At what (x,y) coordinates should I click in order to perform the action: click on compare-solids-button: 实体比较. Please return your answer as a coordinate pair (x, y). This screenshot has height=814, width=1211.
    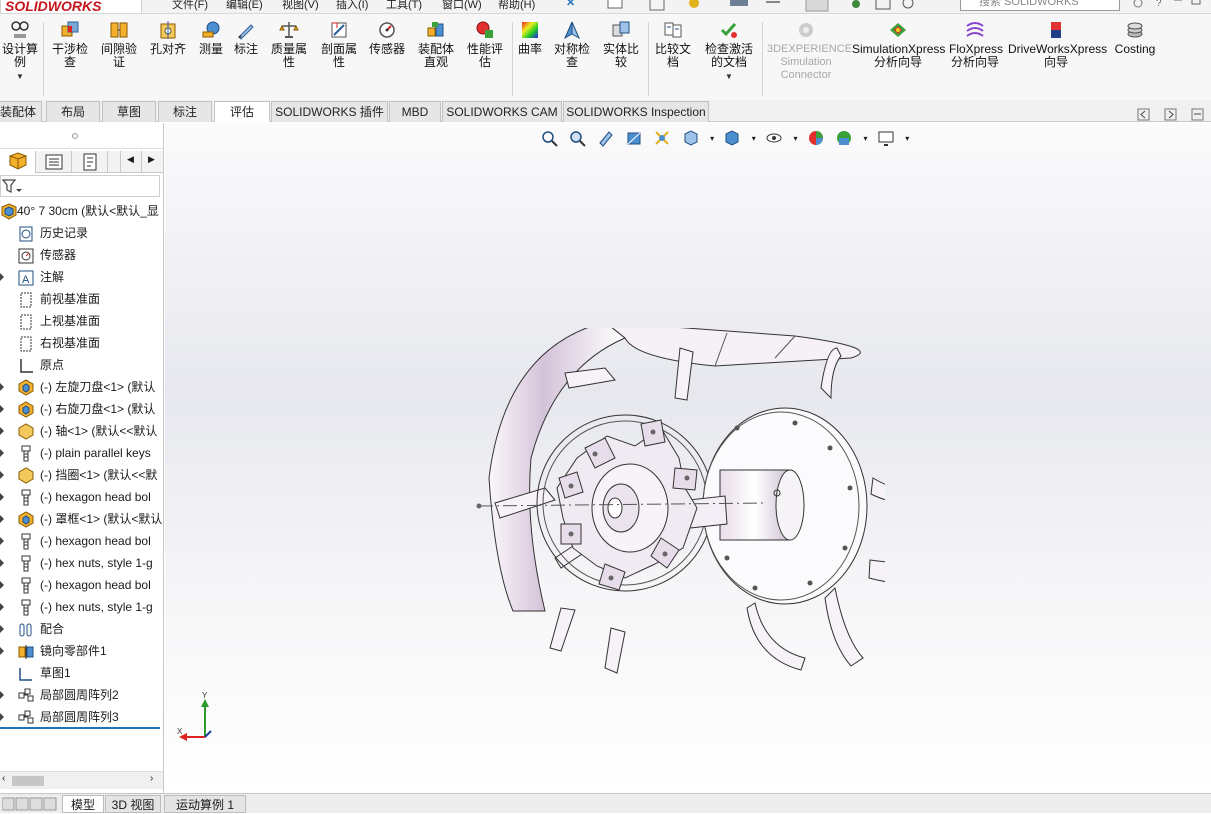
    Looking at the image, I should click on (621, 44).